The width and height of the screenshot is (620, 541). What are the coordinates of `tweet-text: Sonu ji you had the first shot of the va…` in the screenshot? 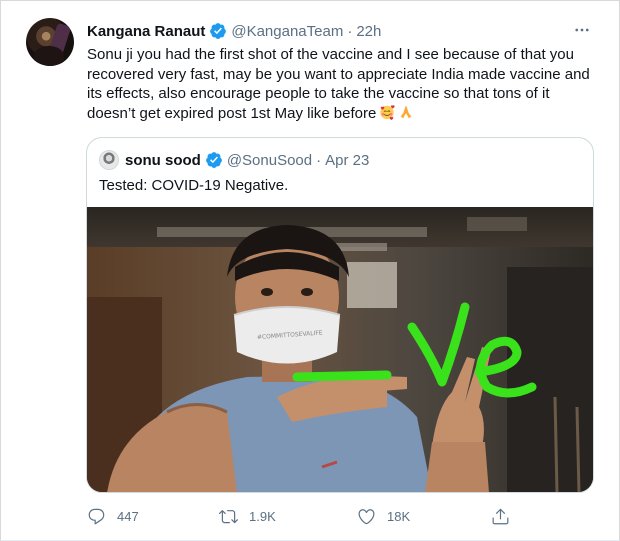 It's located at (338, 84).